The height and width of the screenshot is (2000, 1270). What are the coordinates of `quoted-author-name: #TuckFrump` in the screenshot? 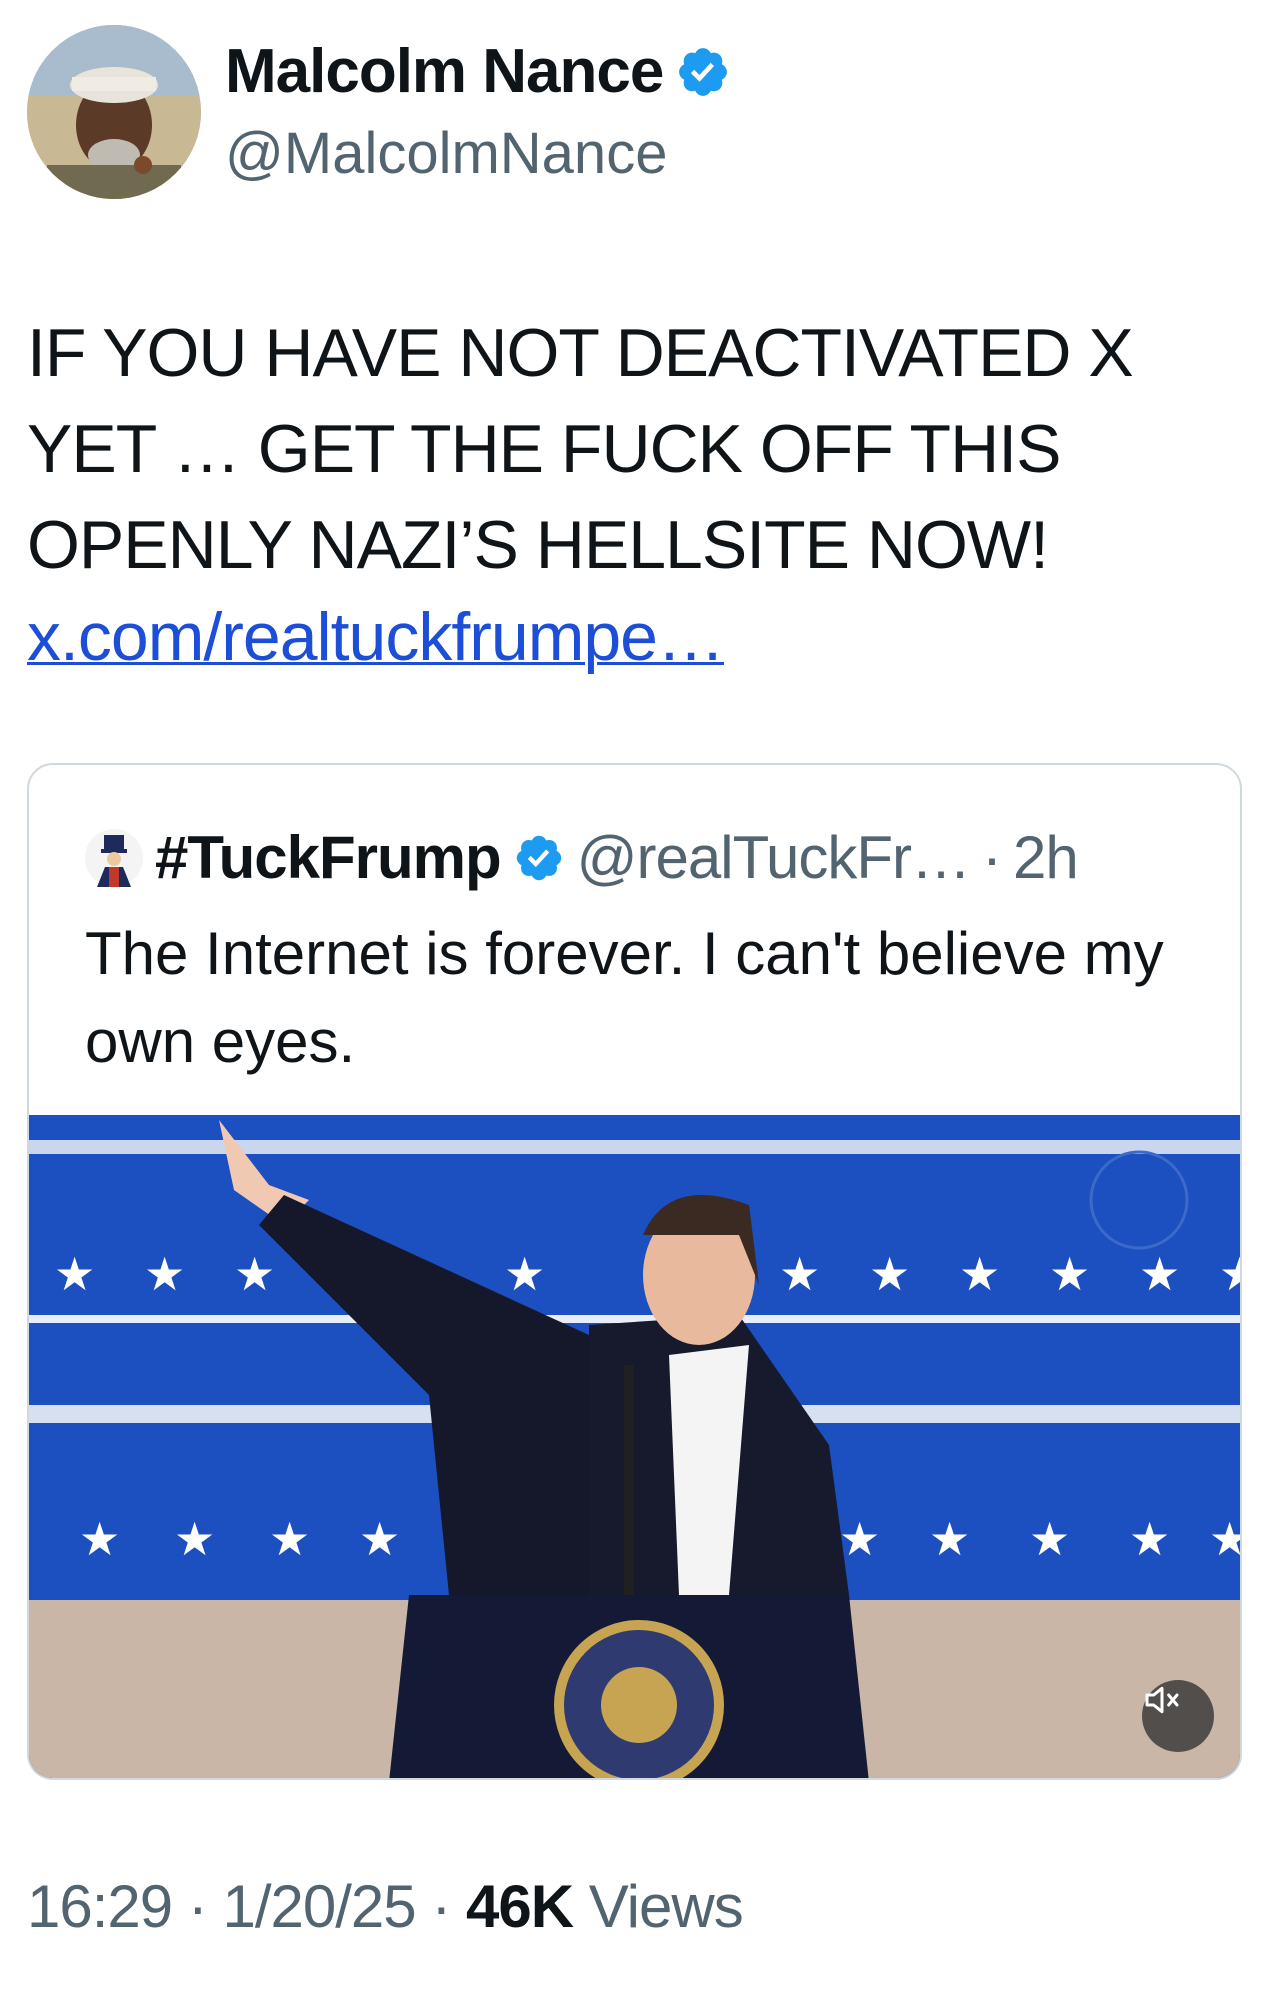 It's located at (328, 857).